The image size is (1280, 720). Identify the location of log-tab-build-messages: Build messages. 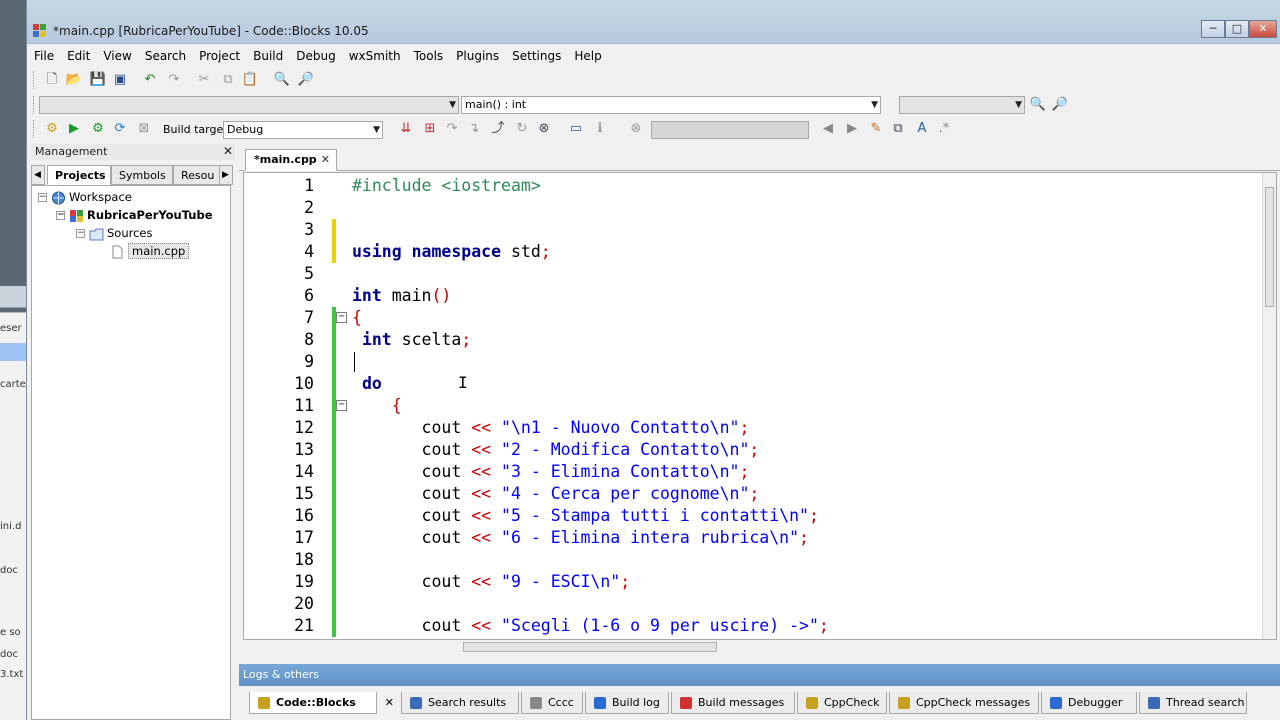
(733, 703).